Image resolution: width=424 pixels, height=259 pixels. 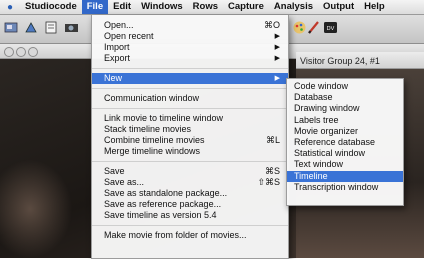 I want to click on menu-windows: Windows, so click(x=162, y=7).